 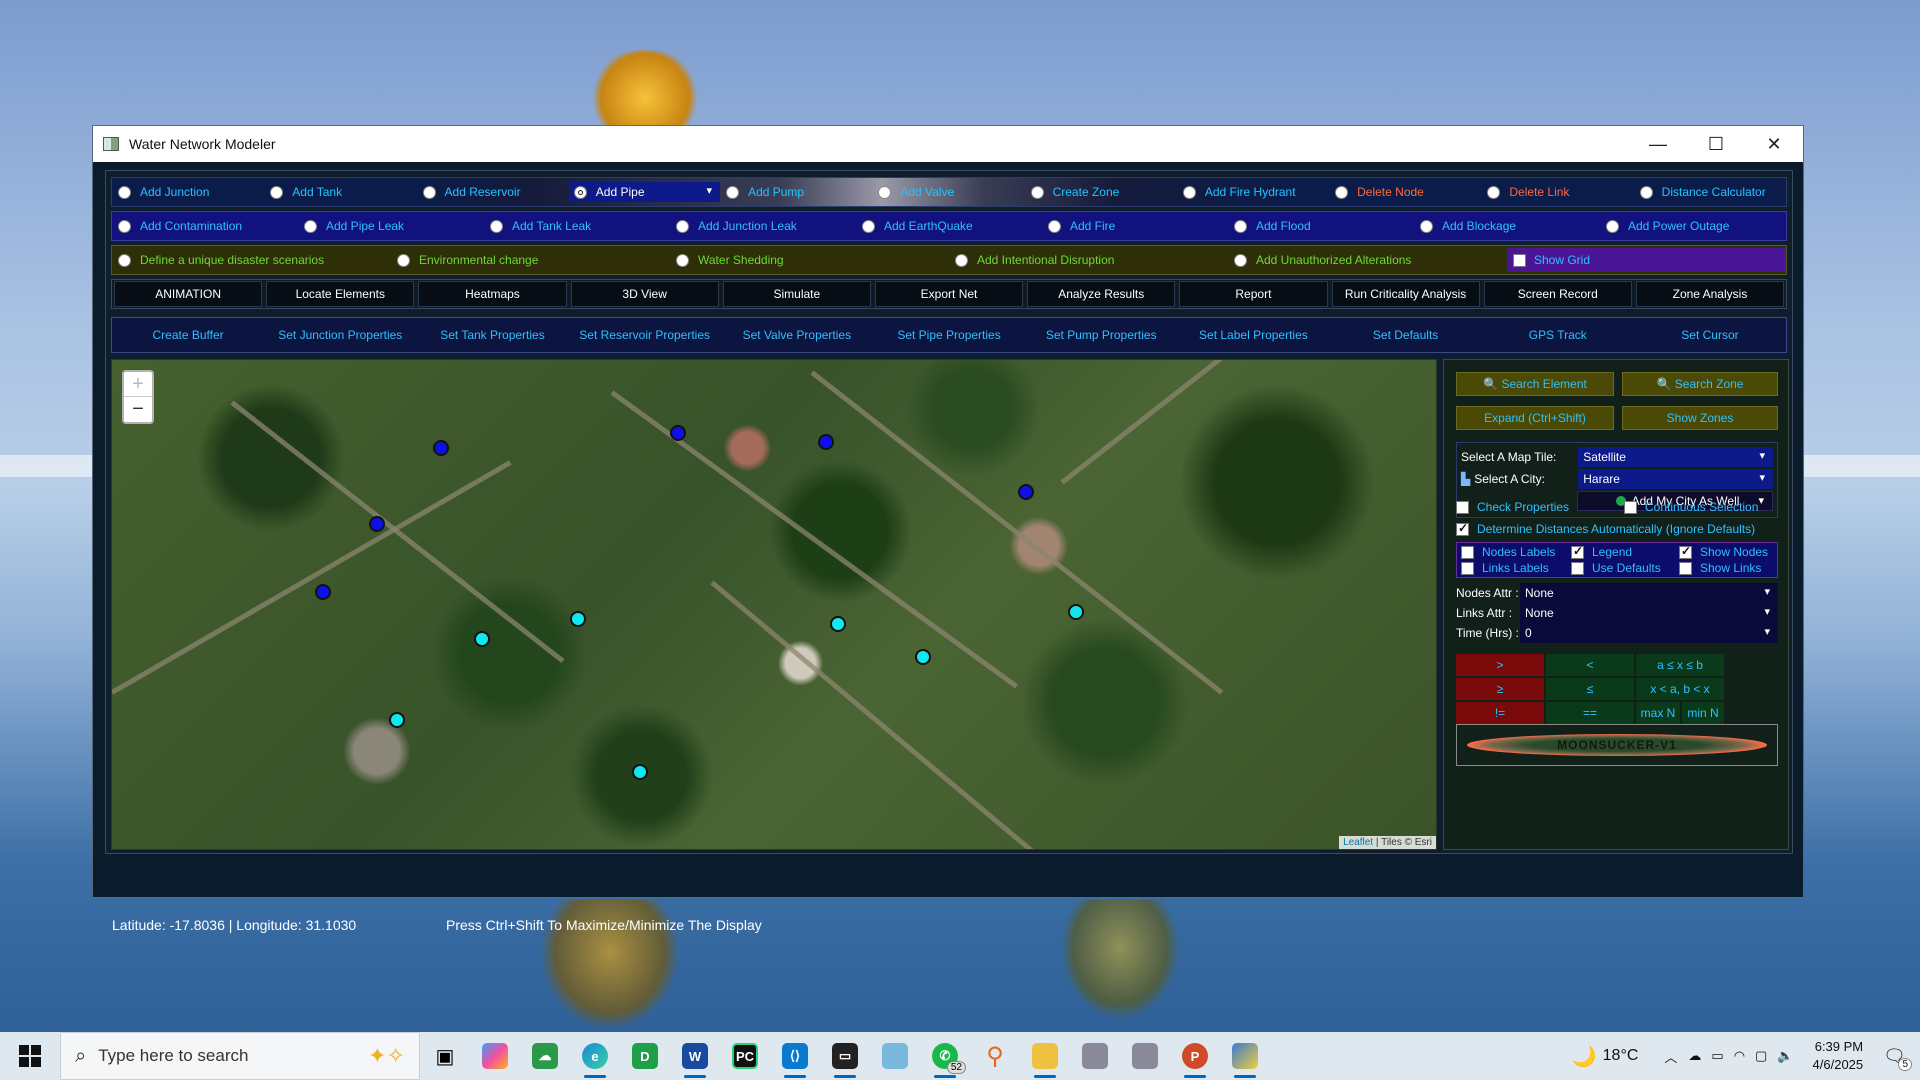 What do you see at coordinates (645, 335) in the screenshot?
I see `set-reservoir-properties-button: Set Reservoir Properties` at bounding box center [645, 335].